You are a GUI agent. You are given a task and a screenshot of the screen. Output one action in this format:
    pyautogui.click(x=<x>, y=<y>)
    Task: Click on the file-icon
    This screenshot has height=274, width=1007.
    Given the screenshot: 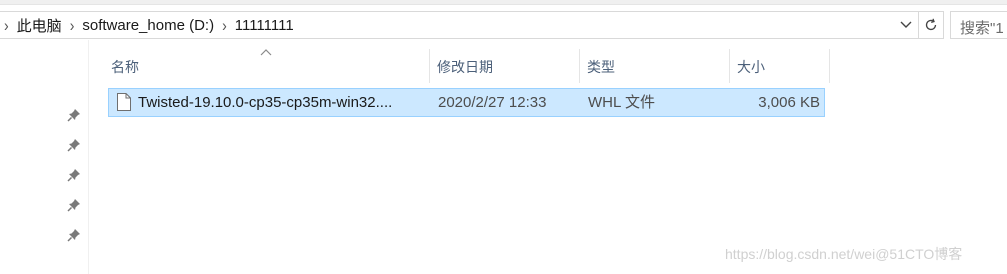 What is the action you would take?
    pyautogui.click(x=124, y=102)
    